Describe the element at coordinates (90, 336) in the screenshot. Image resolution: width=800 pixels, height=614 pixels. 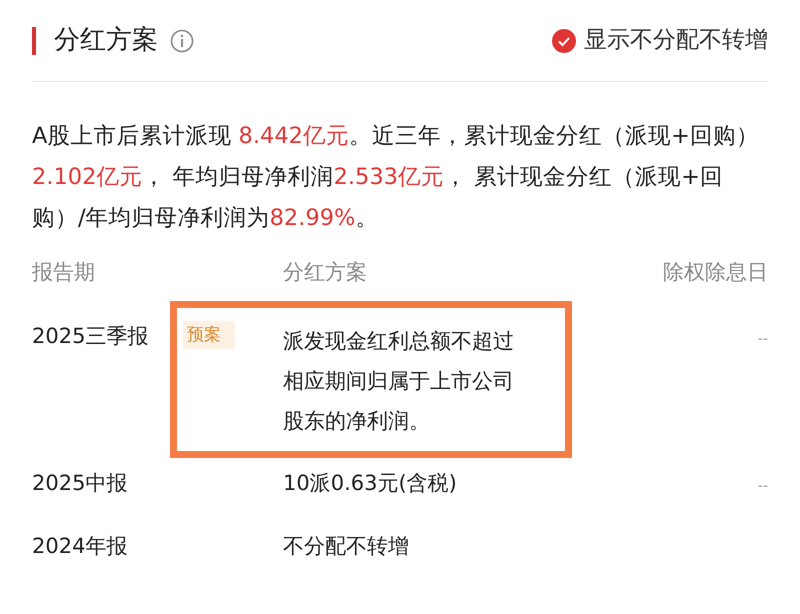
I see `table-cell: 2025三季报` at that location.